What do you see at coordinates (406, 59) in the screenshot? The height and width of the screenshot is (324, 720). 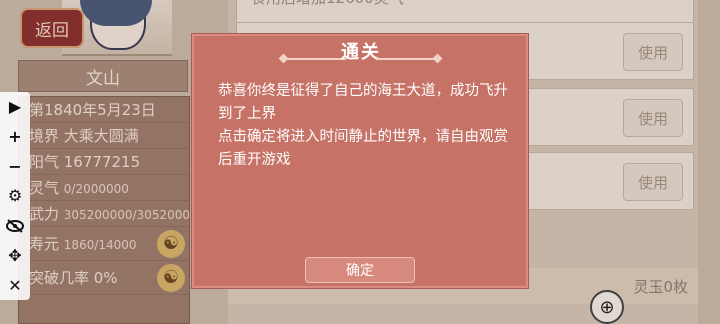 I see `title-ornament` at bounding box center [406, 59].